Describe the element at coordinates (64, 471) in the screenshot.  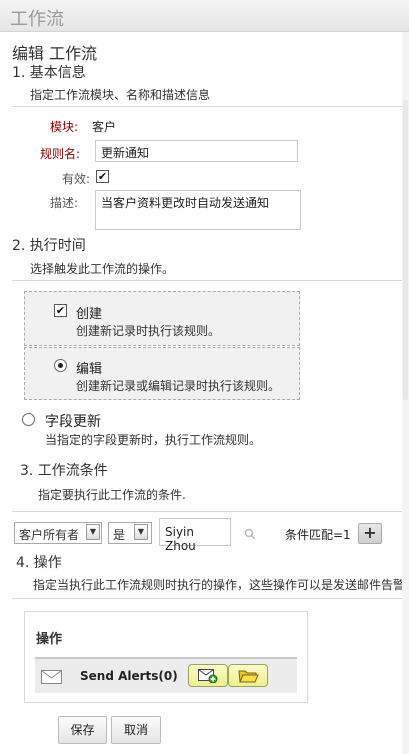
I see `section-conditions-title: 3. 工作流条件` at that location.